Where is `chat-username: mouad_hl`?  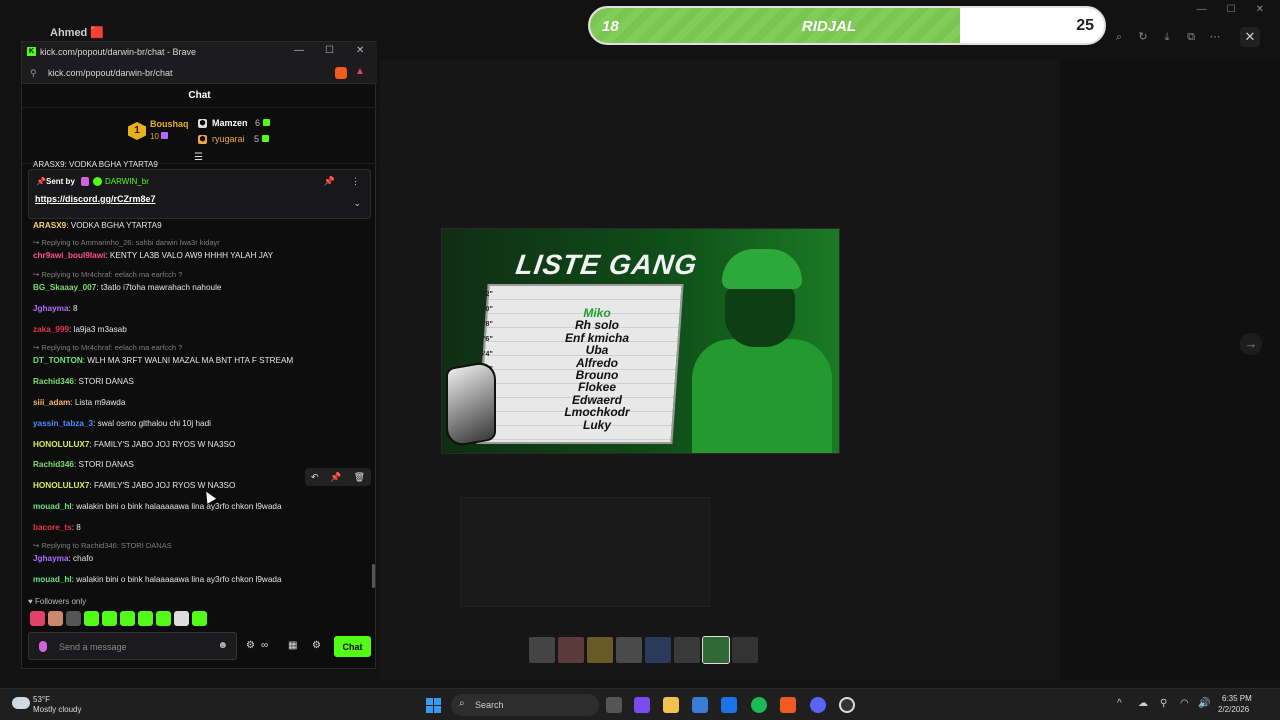 chat-username: mouad_hl is located at coordinates (52, 579).